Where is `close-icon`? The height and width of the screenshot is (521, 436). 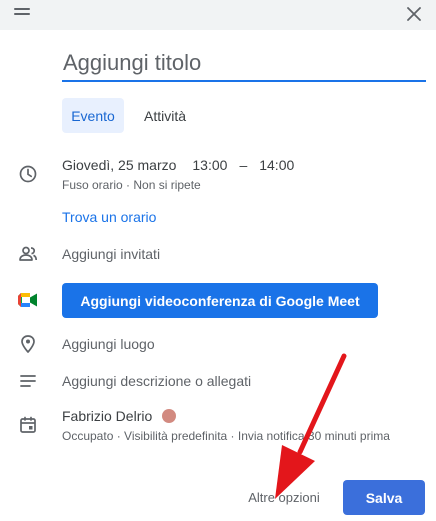
close-icon is located at coordinates (414, 14).